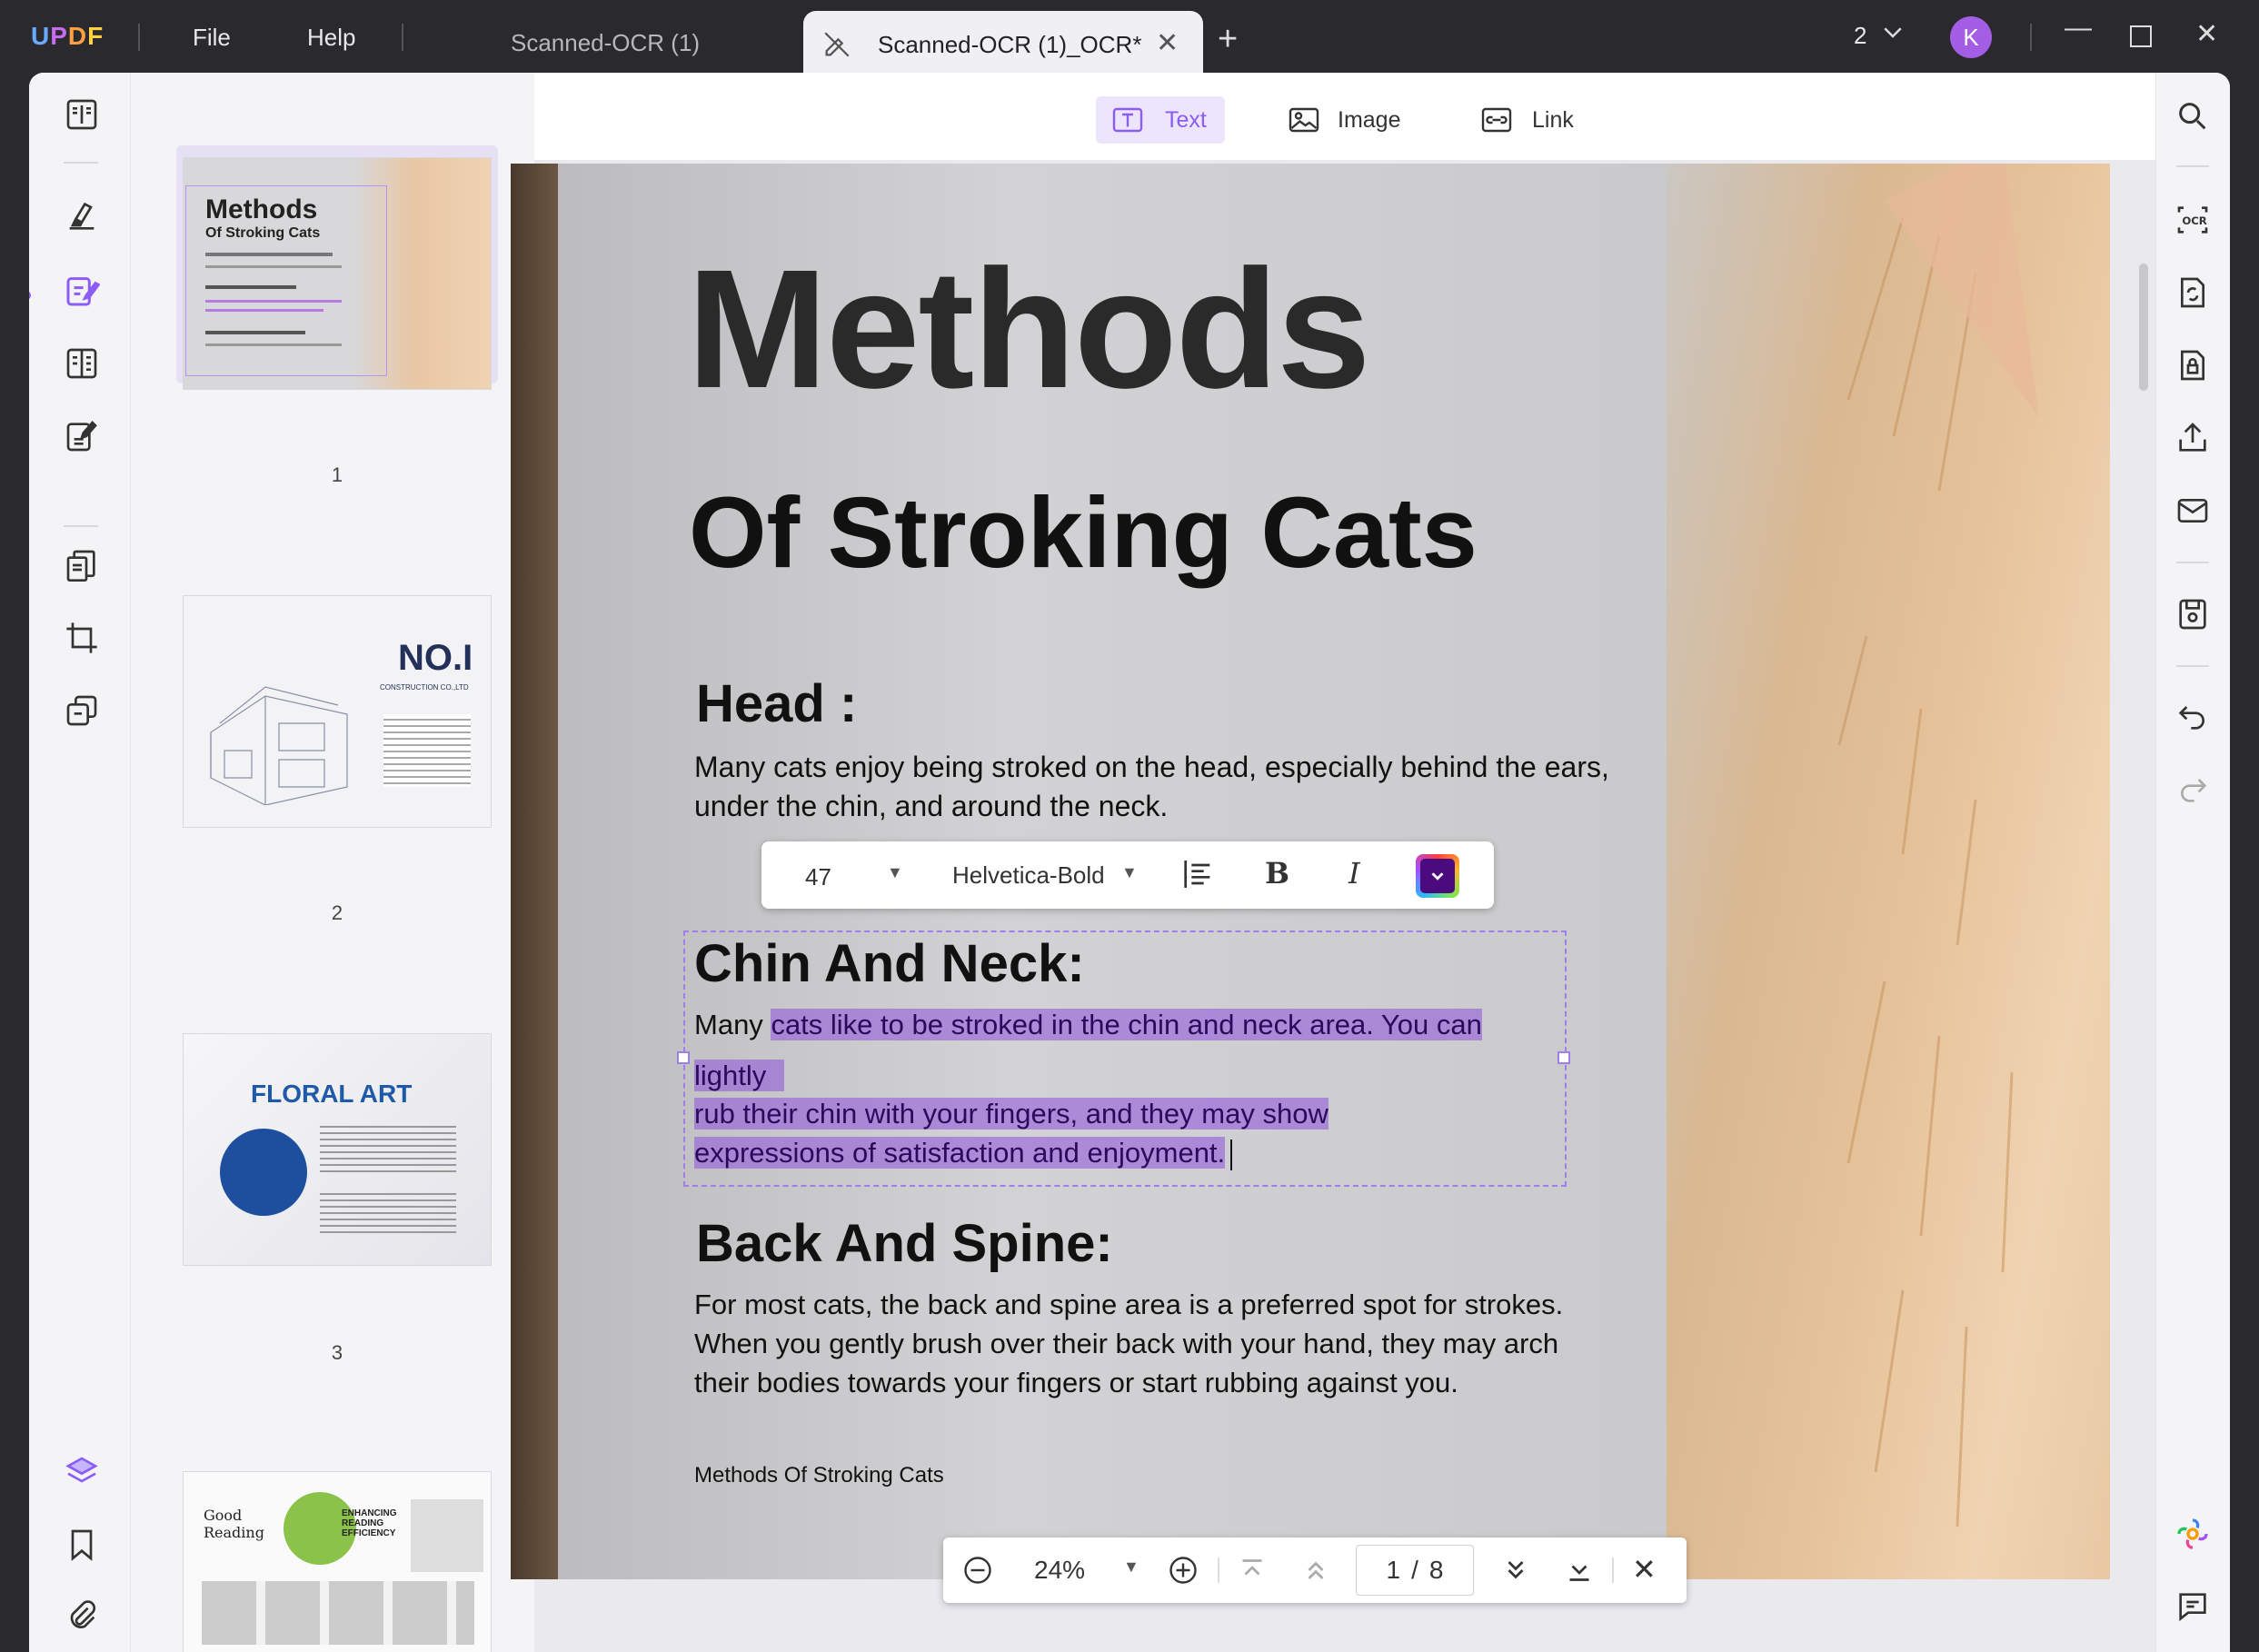  I want to click on thumbnail-page-3: FLORAL ART, so click(337, 1149).